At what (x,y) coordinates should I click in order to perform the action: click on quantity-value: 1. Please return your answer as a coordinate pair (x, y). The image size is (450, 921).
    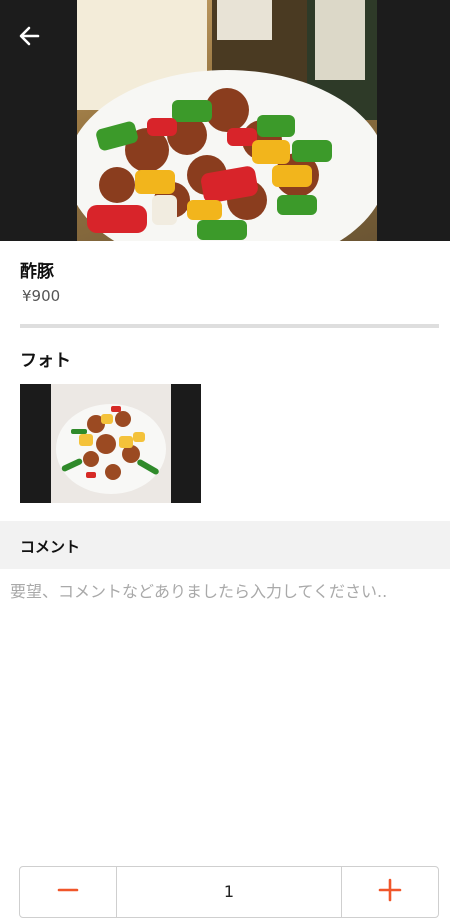
    Looking at the image, I should click on (229, 891).